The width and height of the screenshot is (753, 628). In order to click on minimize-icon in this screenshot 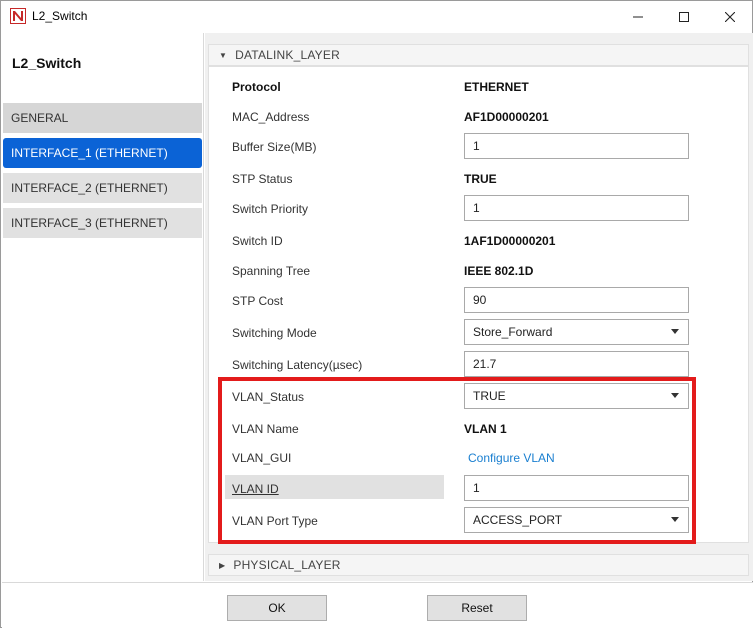, I will do `click(638, 16)`.